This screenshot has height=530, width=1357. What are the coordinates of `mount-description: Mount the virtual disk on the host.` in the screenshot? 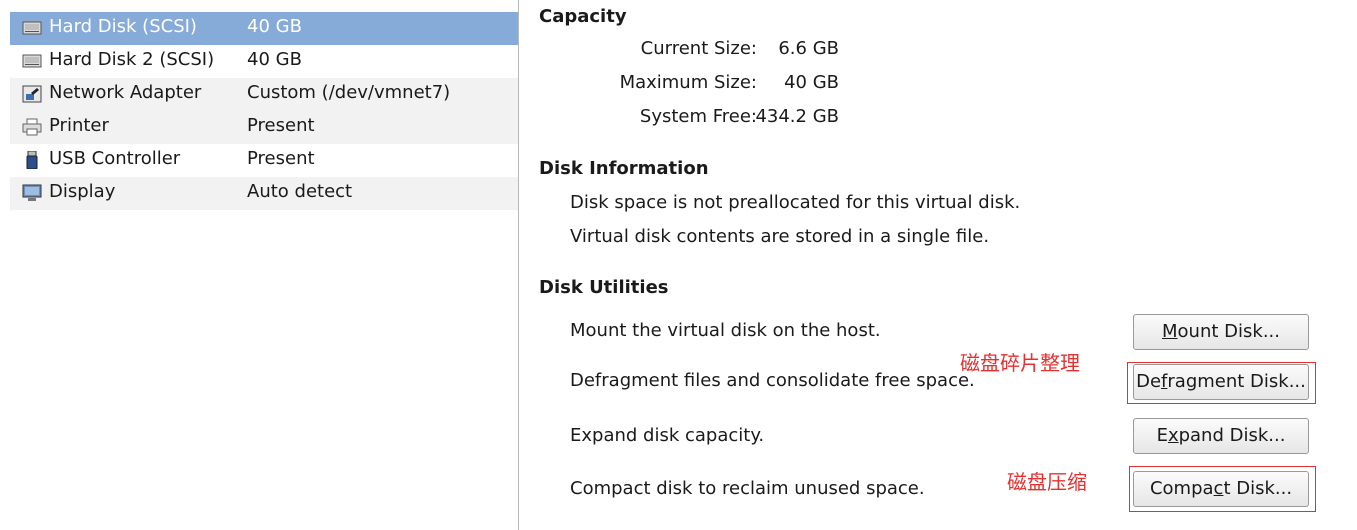 It's located at (725, 330).